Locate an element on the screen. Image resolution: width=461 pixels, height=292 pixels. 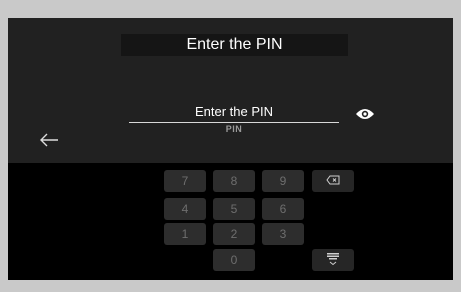
title-bar: Enter the PIN is located at coordinates (234, 45).